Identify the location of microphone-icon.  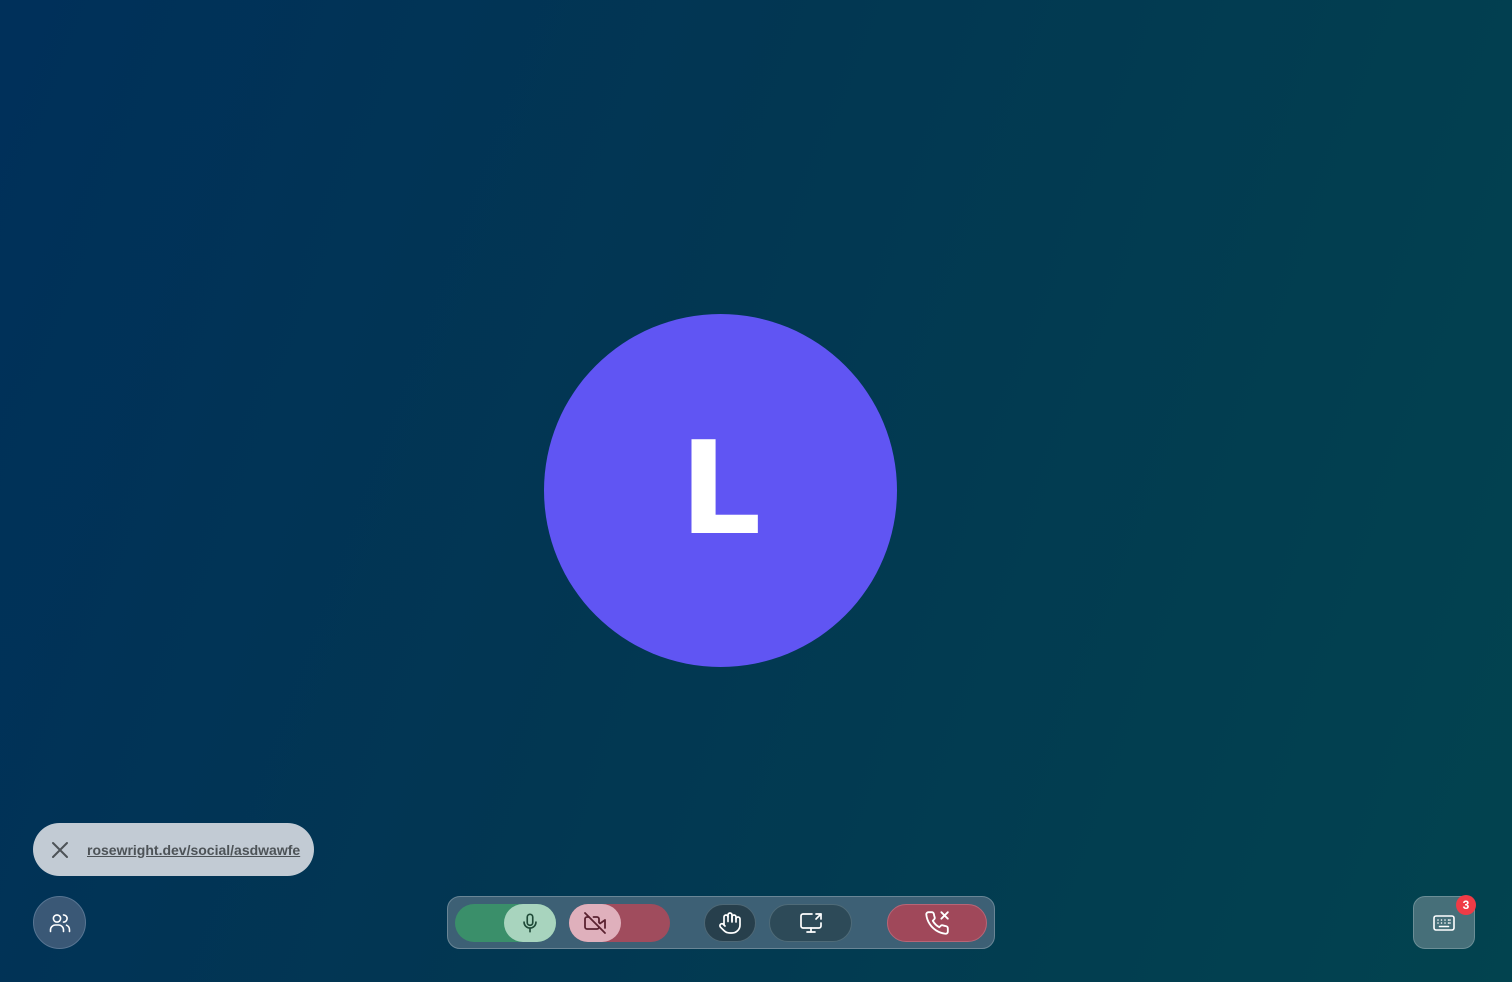
(530, 923).